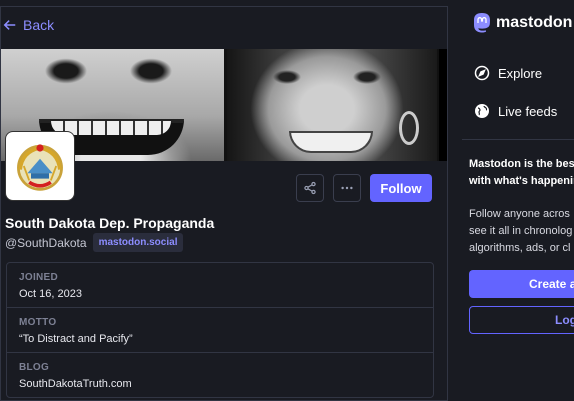 Image resolution: width=574 pixels, height=401 pixels. What do you see at coordinates (39, 25) in the screenshot?
I see `back-label: Back` at bounding box center [39, 25].